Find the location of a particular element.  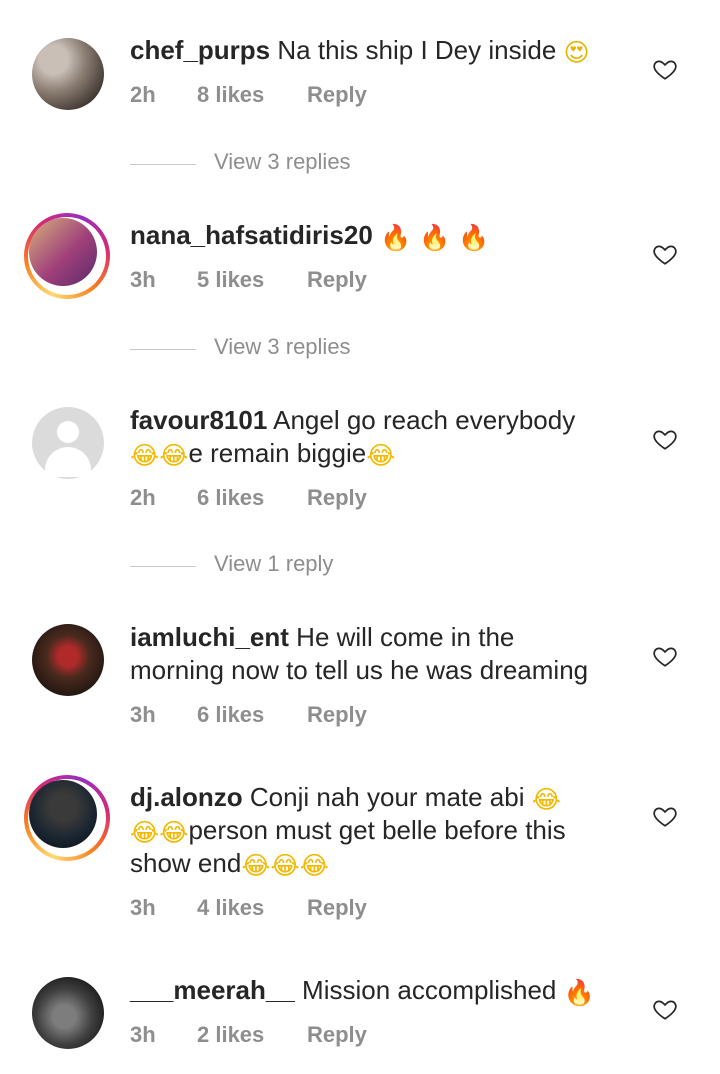

comment-body: person must get belle before this is located at coordinates (377, 830).